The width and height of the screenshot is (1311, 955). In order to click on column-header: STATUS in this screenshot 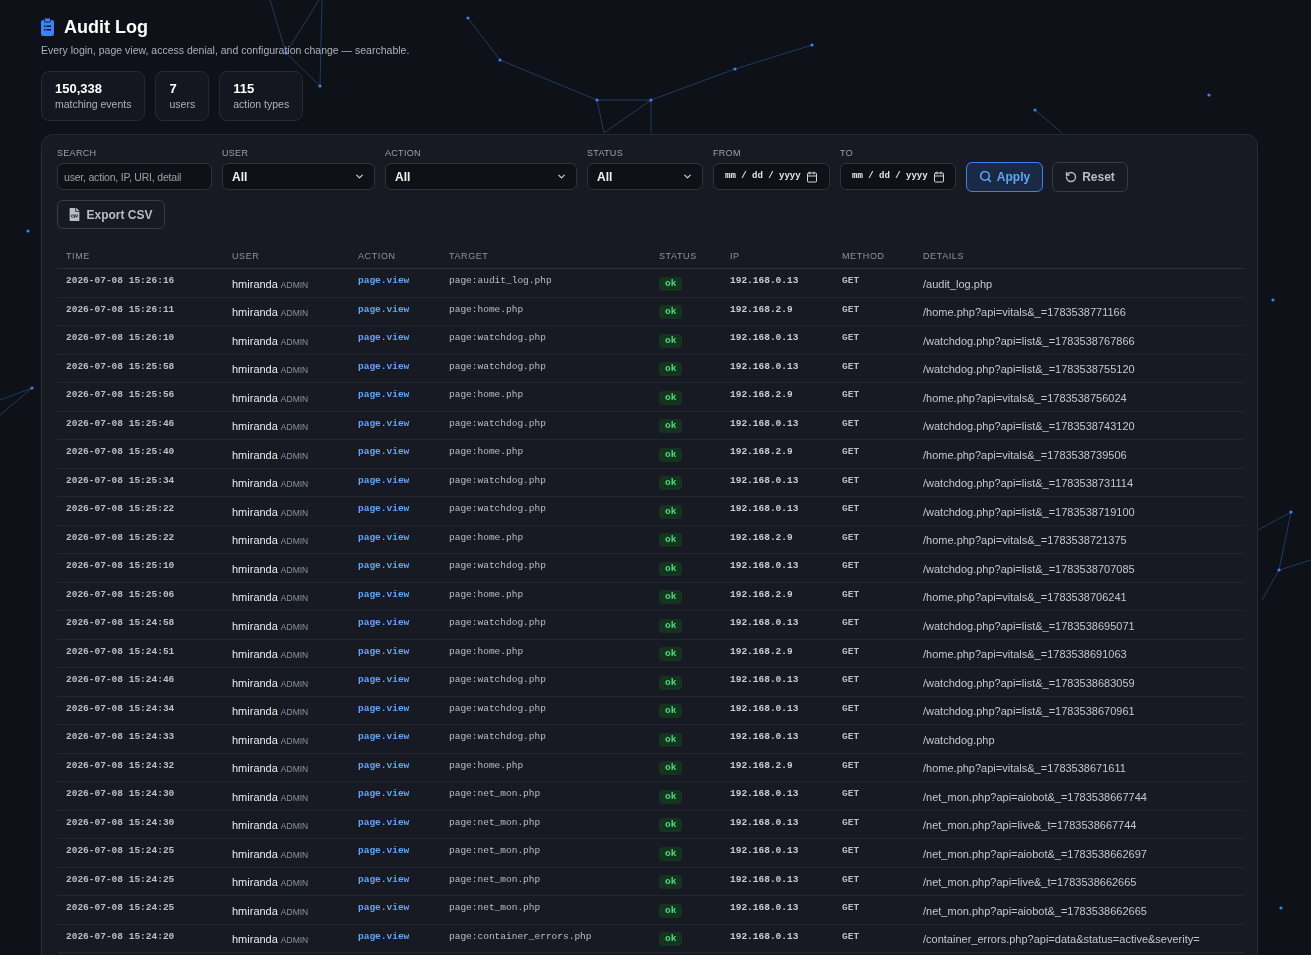, I will do `click(678, 256)`.